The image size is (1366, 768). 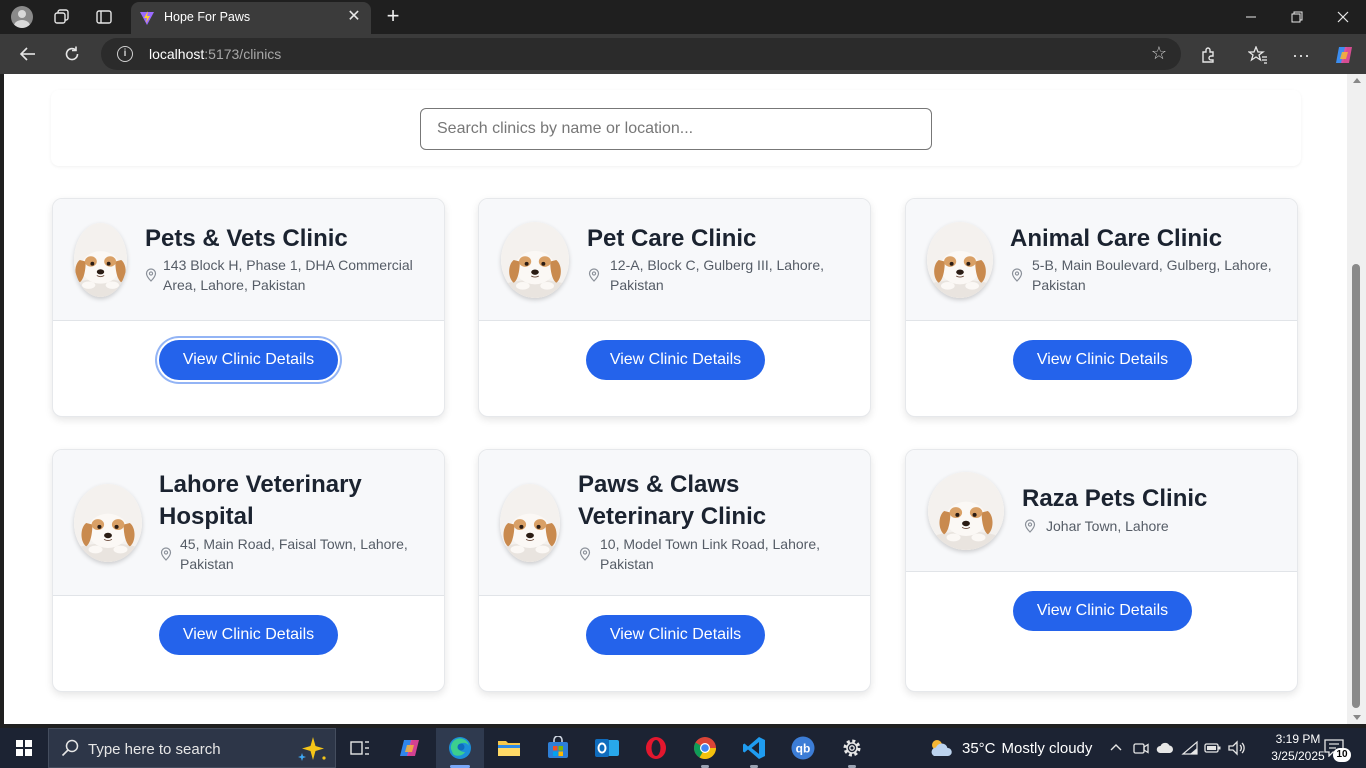 I want to click on clinic-name: Pet Care Clinic, so click(x=672, y=238).